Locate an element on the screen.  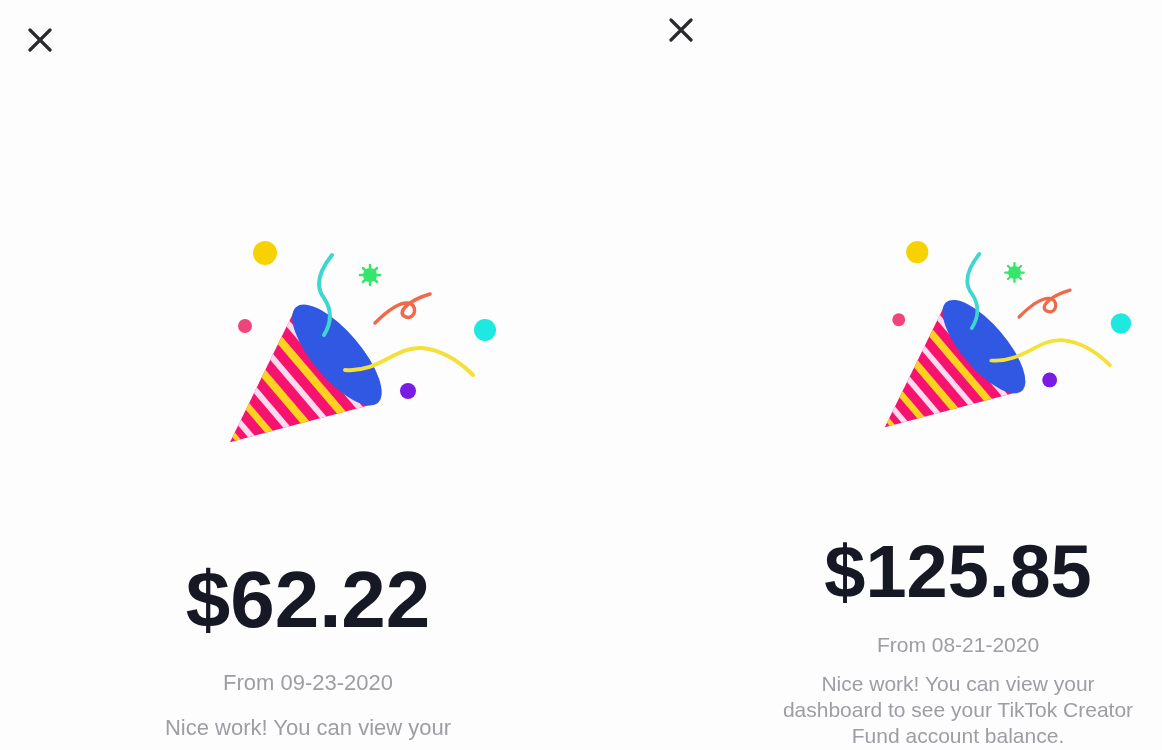
payout-date: From 08-21-2020 is located at coordinates (958, 645).